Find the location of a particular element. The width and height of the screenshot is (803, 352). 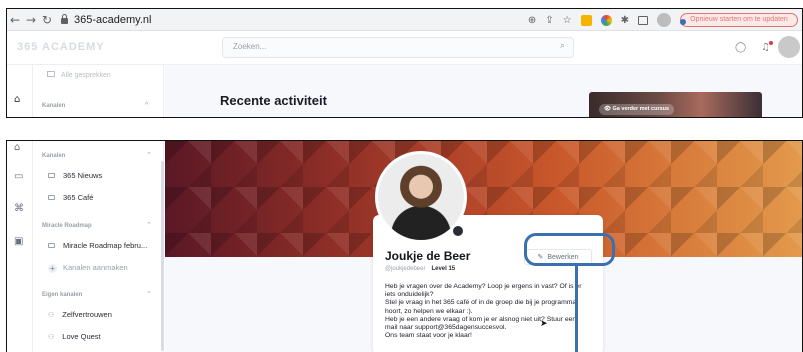

page-title: Recente activiteit is located at coordinates (273, 100).